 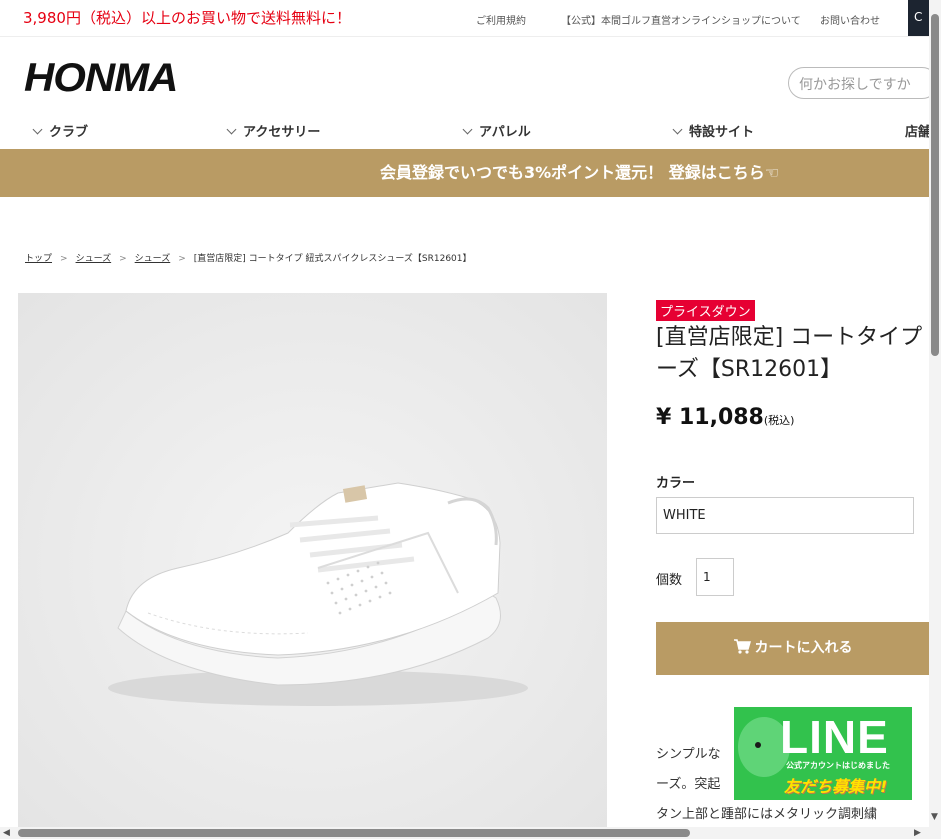 I want to click on product-title-line1: [直営店限定] コートタイプ, so click(x=789, y=337).